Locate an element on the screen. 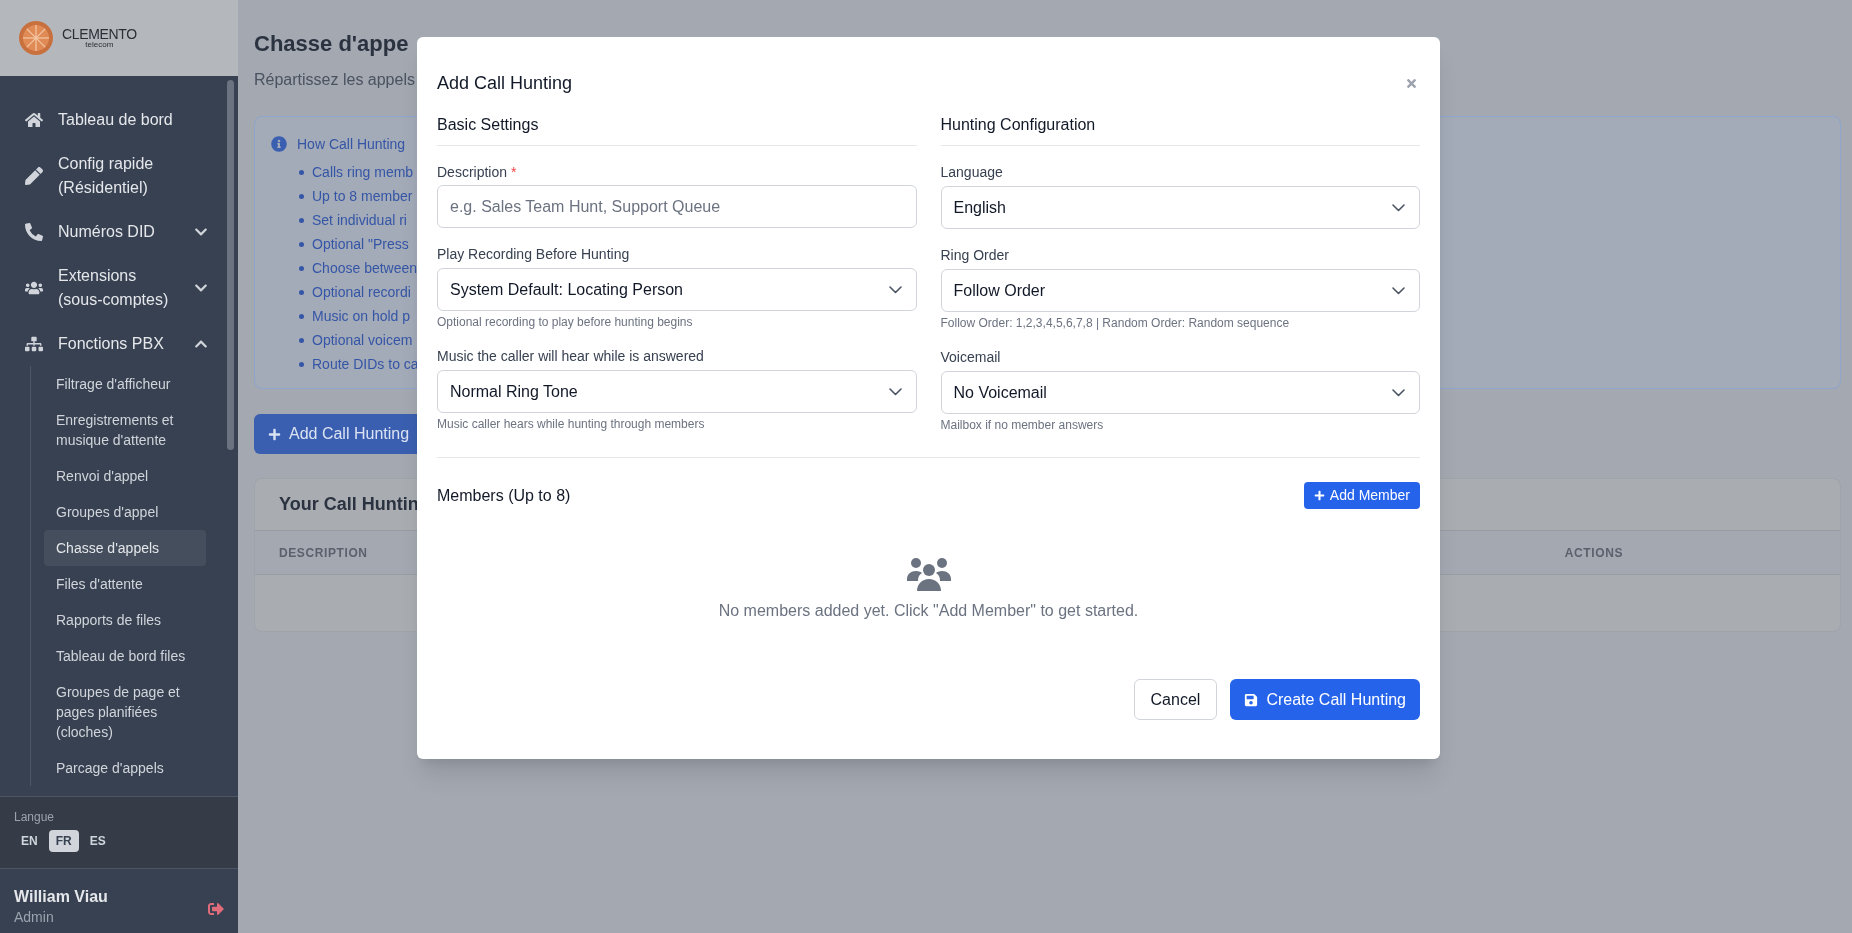 The image size is (1852, 933). info-item: Calls ring memb is located at coordinates (363, 172).